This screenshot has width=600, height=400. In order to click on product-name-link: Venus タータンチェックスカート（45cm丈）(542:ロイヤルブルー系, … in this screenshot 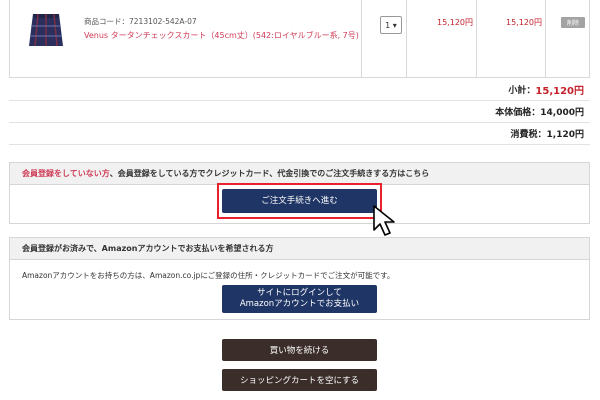, I will do `click(221, 35)`.